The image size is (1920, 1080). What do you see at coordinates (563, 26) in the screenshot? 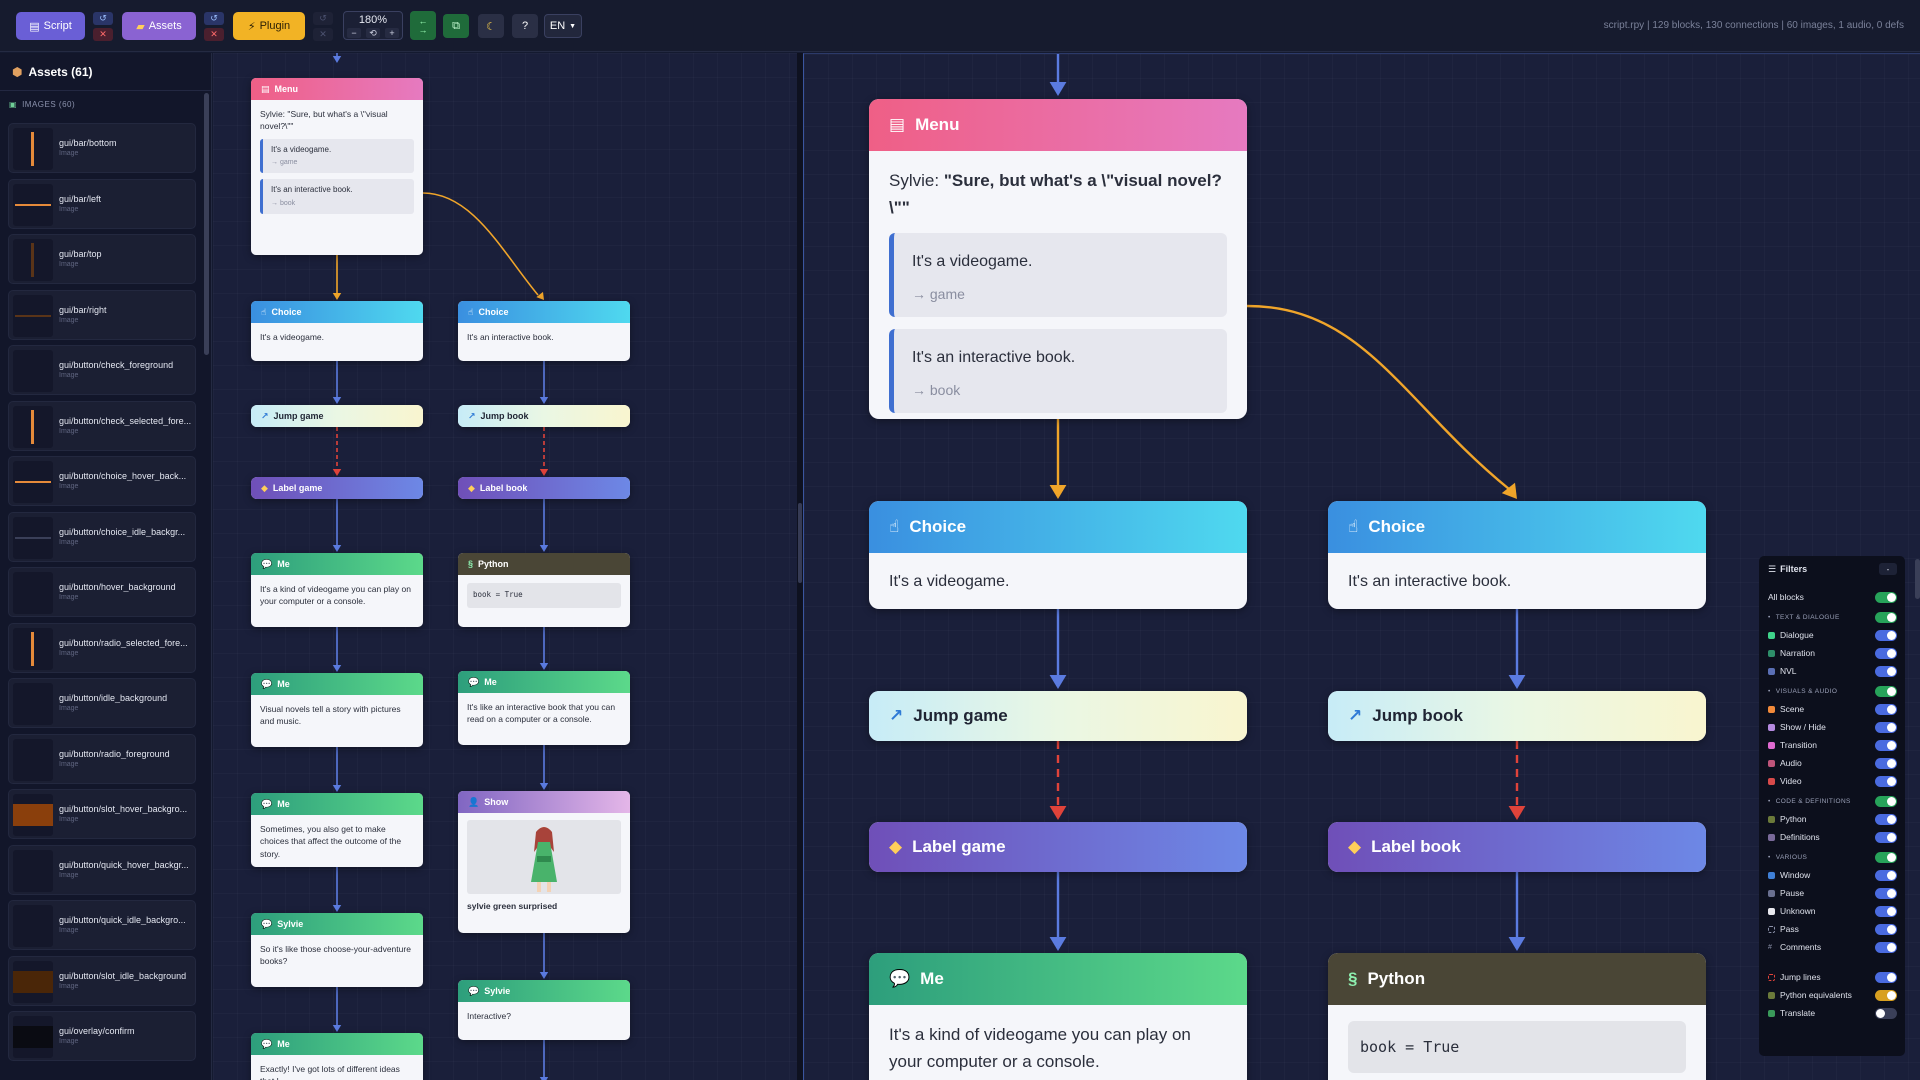
I see `language-select: EN ▼` at bounding box center [563, 26].